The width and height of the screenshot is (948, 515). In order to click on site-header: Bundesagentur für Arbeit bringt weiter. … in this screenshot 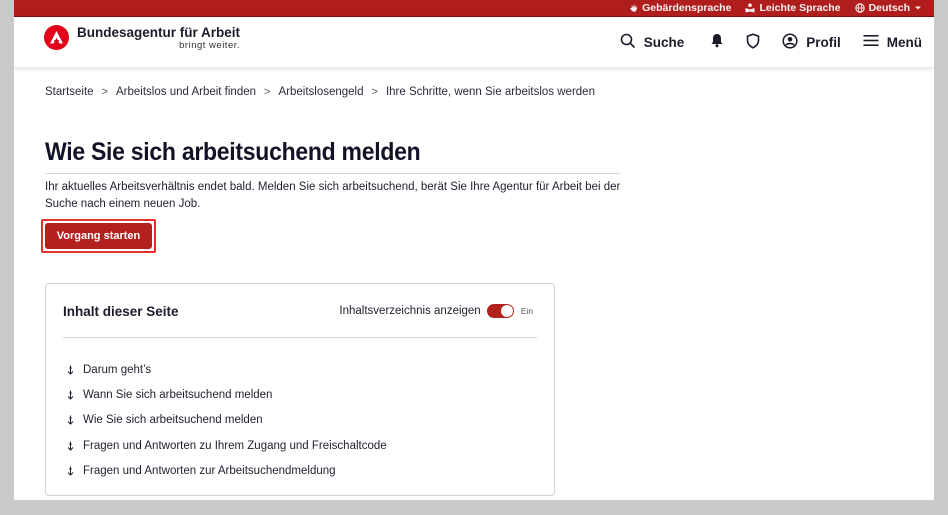, I will do `click(474, 42)`.